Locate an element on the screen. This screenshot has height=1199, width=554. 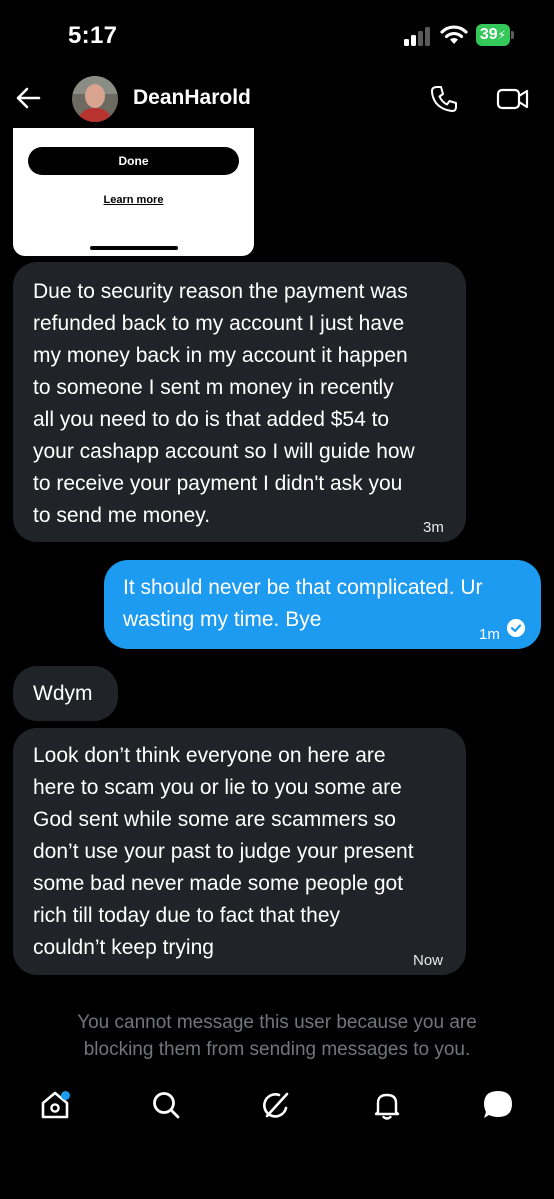
battery-tip is located at coordinates (512, 35).